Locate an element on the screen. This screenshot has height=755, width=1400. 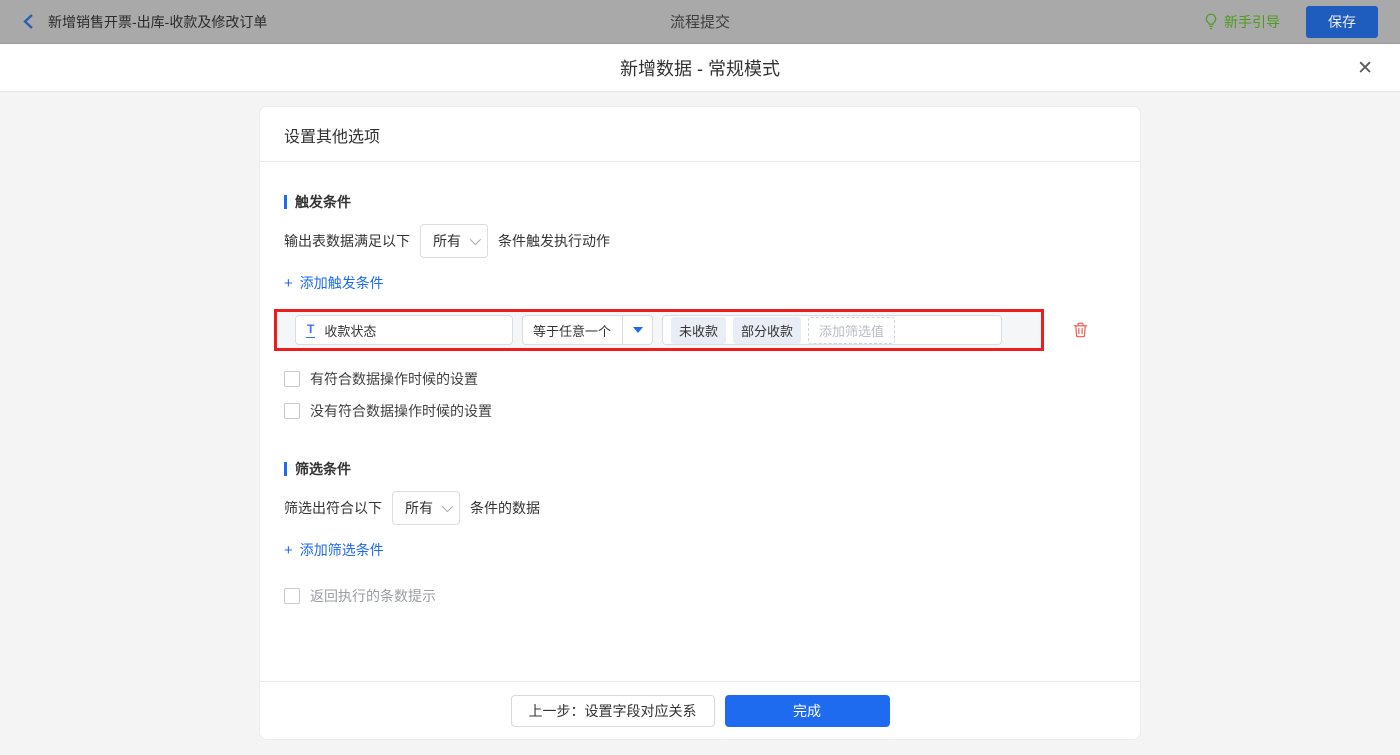
condition-operator-value: 等于任意一个 is located at coordinates (572, 331).